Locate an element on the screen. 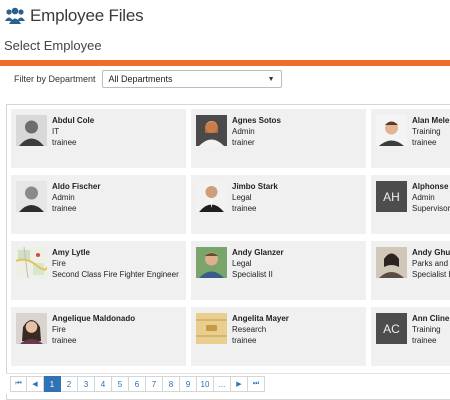 This screenshot has width=450, height=400. employee-card: AC Ann Cline Training trainee is located at coordinates (410, 336).